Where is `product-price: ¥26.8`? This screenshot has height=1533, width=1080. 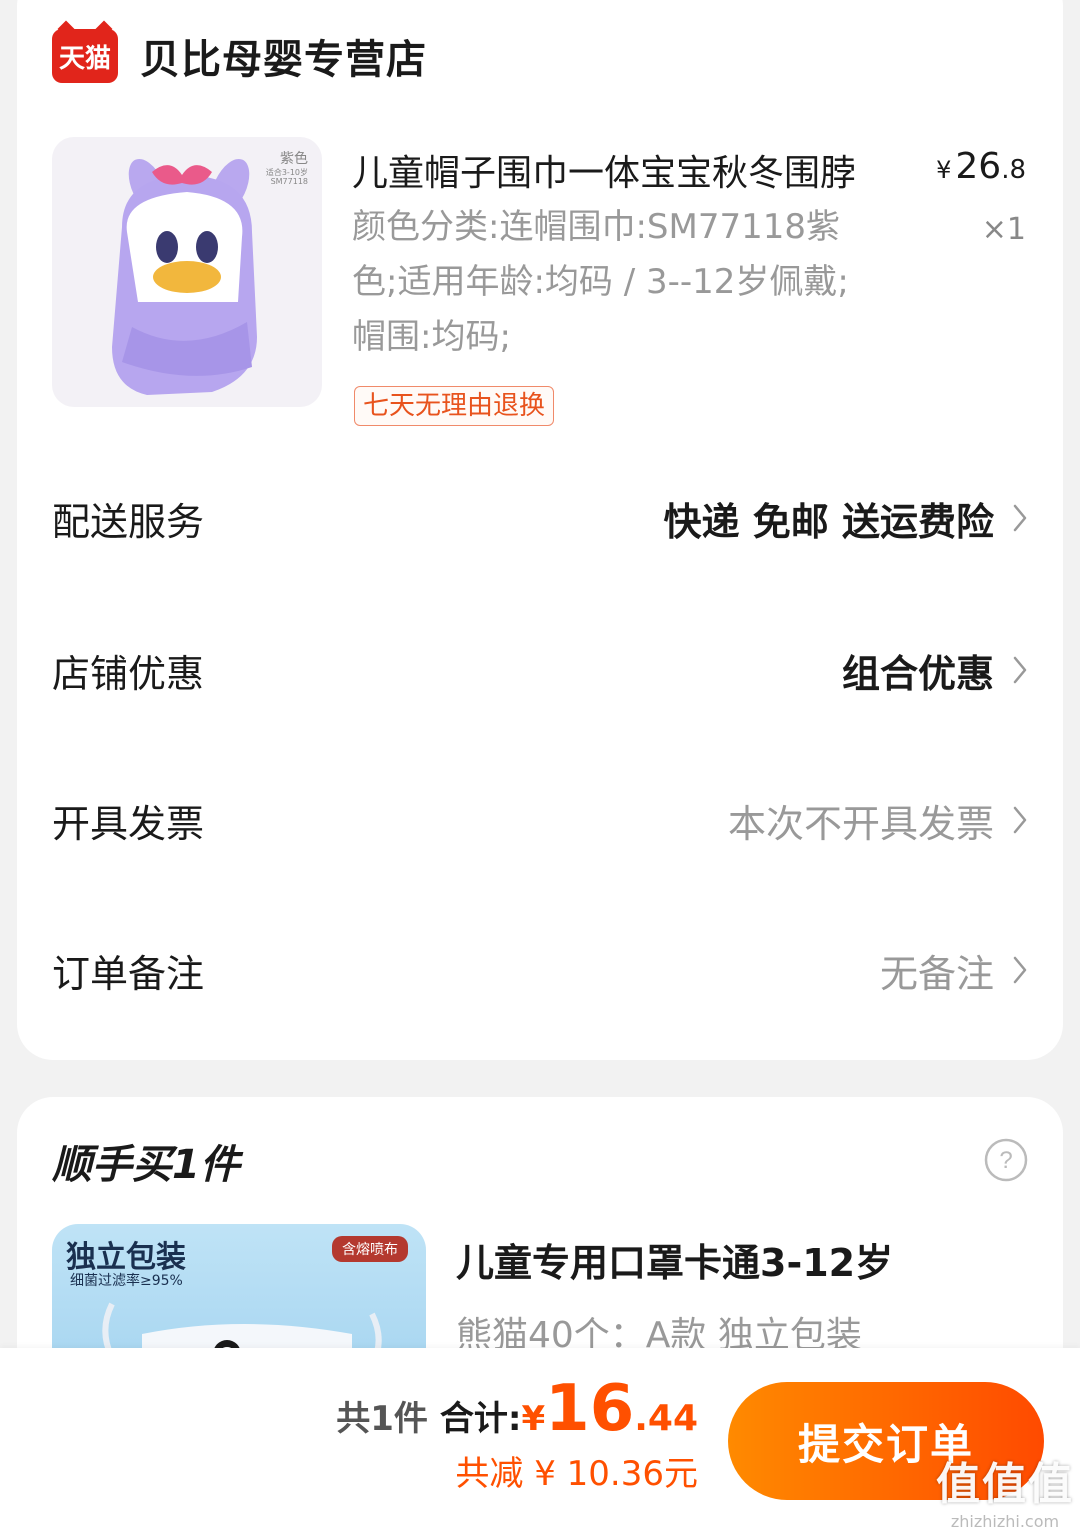 product-price: ¥26.8 is located at coordinates (981, 166).